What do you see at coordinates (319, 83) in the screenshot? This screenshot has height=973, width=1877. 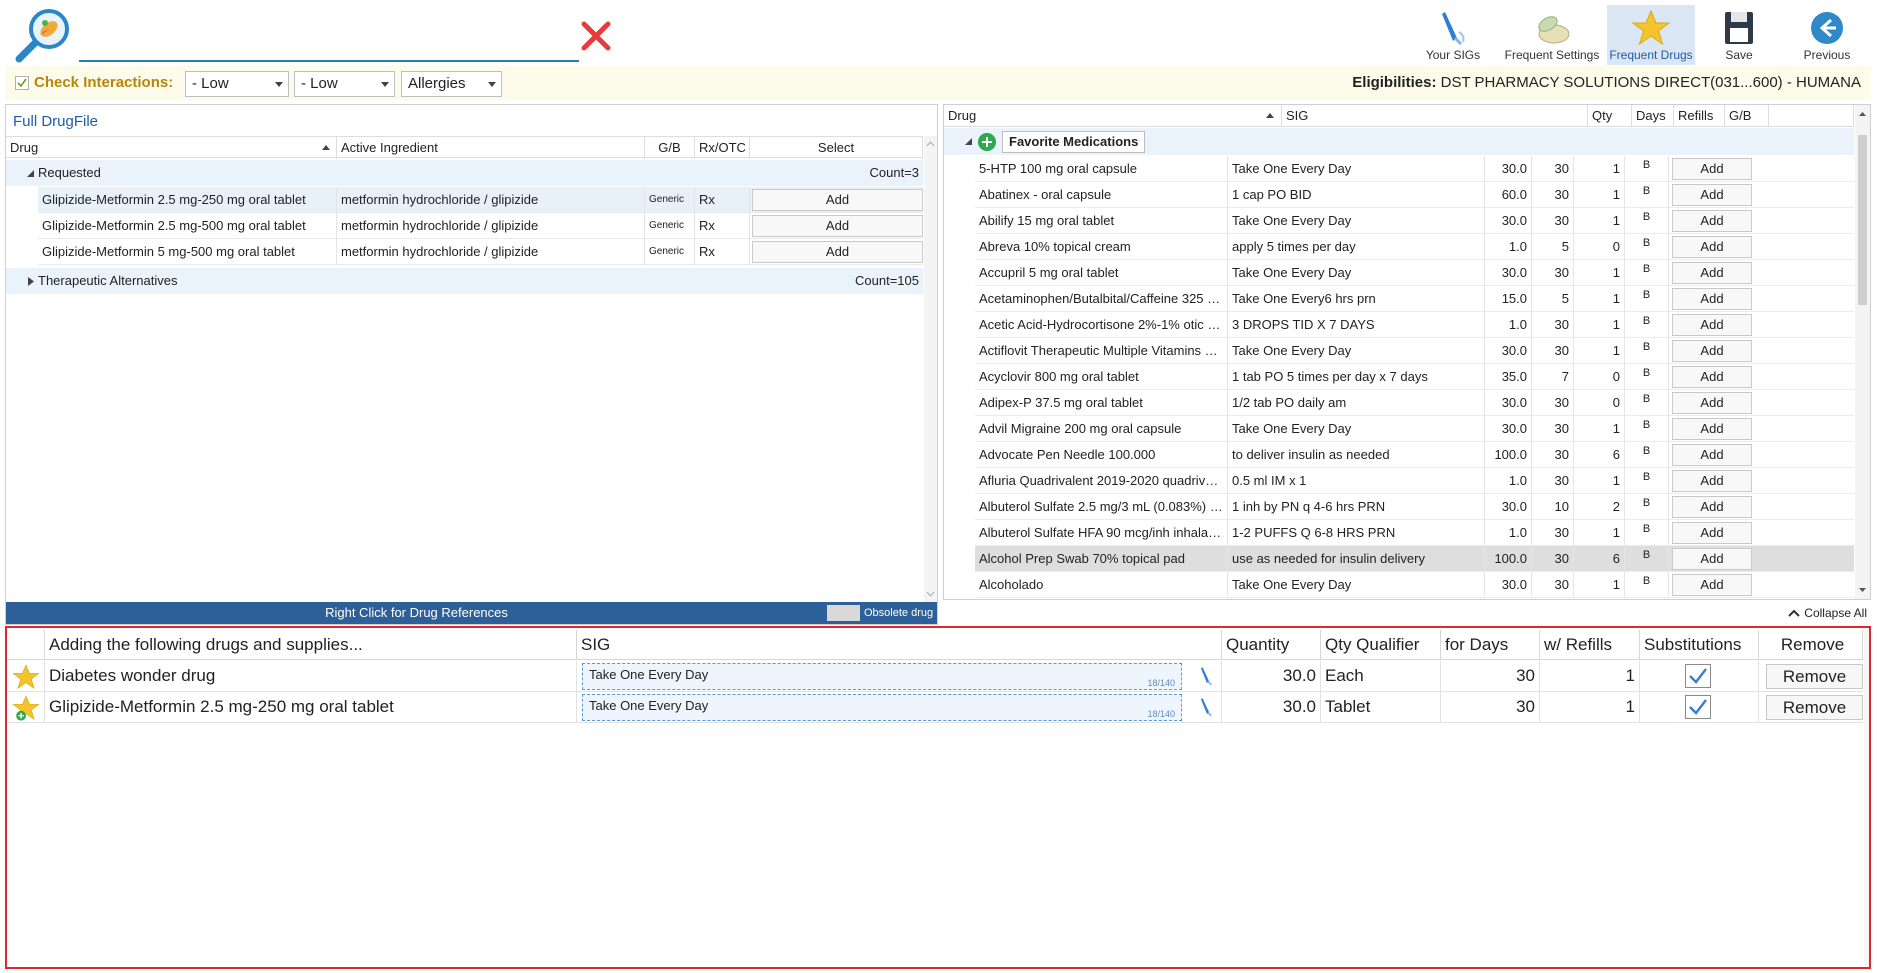 I see `severity-2-value: - Low` at bounding box center [319, 83].